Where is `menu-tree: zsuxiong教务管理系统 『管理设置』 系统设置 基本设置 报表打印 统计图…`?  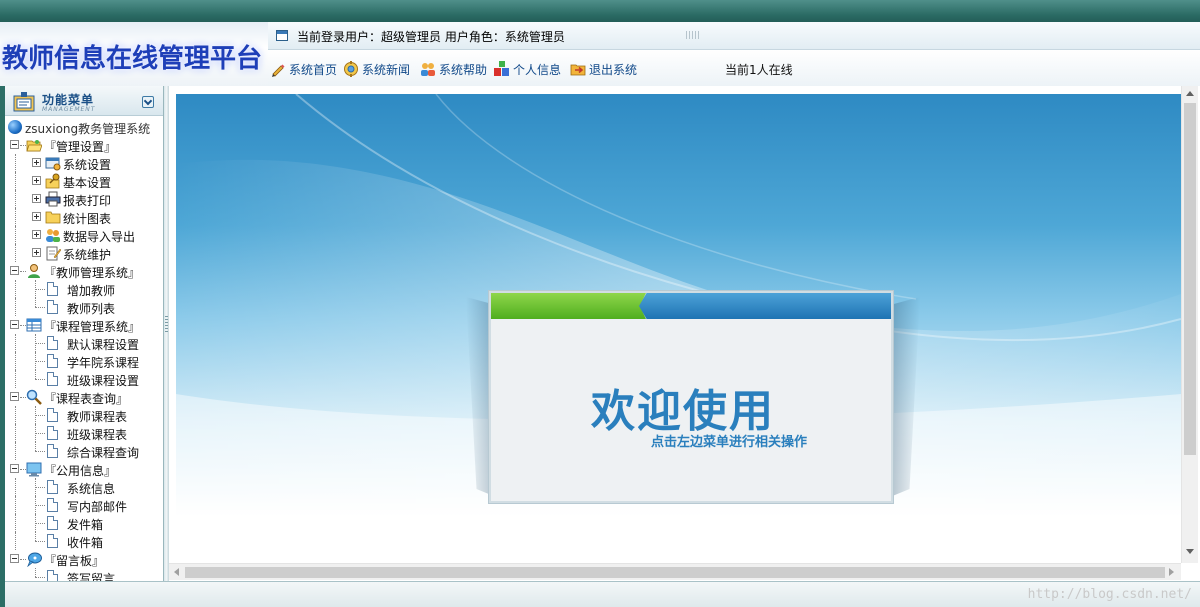 menu-tree: zsuxiong教务管理系统 『管理设置』 系统设置 基本设置 报表打印 统计图… is located at coordinates (84, 349).